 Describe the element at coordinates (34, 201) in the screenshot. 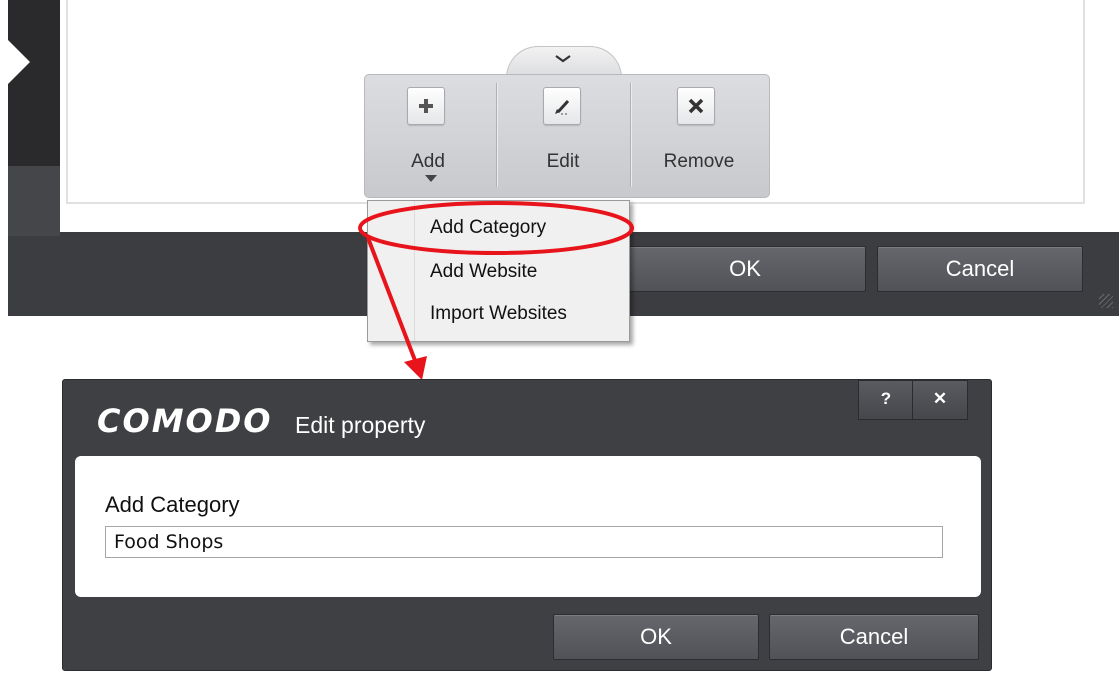

I see `left-sidebar-panel` at that location.